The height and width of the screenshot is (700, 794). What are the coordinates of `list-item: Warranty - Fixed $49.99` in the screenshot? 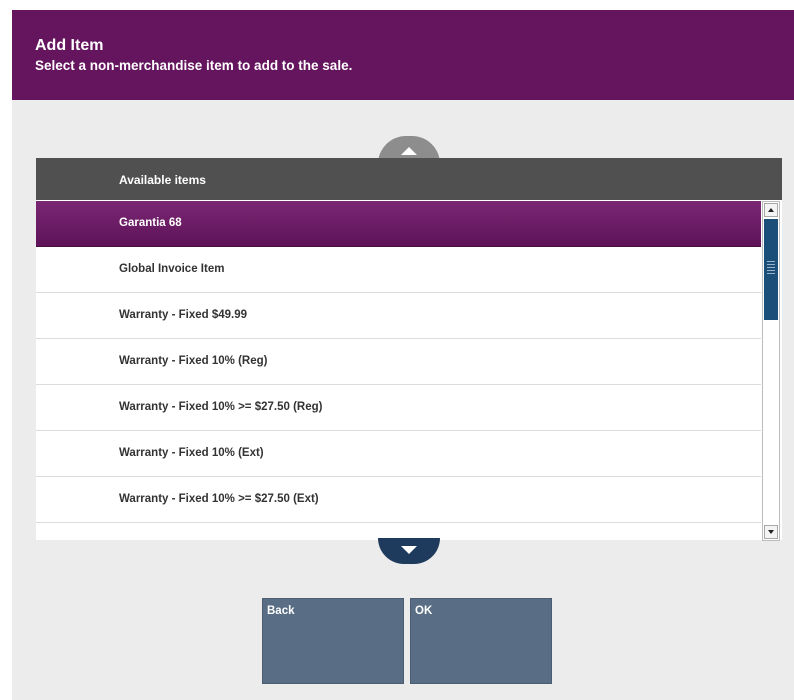 It's located at (398, 316).